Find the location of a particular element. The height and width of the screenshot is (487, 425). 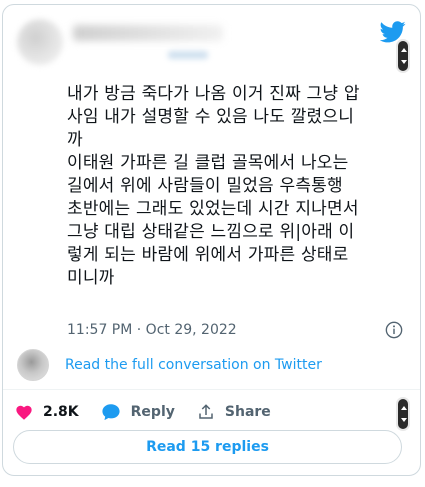

share-button: Share is located at coordinates (234, 412).